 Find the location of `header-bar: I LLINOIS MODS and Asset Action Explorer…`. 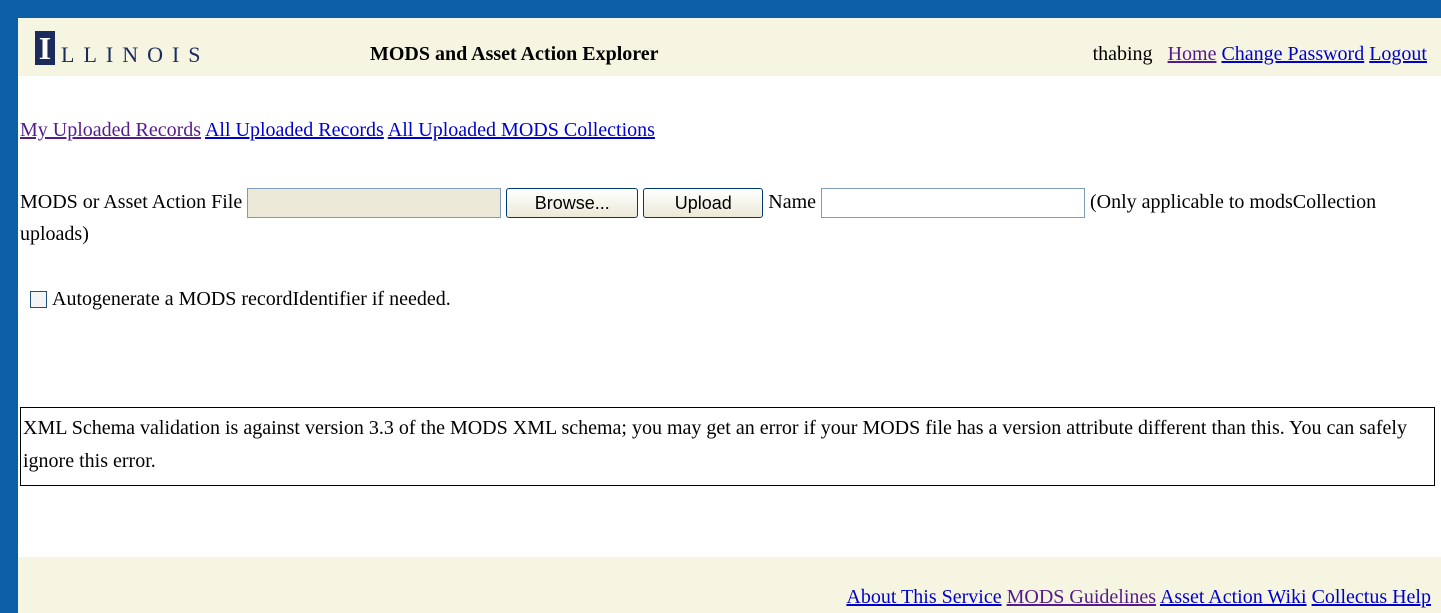

header-bar: I LLINOIS MODS and Asset Action Explorer… is located at coordinates (729, 47).